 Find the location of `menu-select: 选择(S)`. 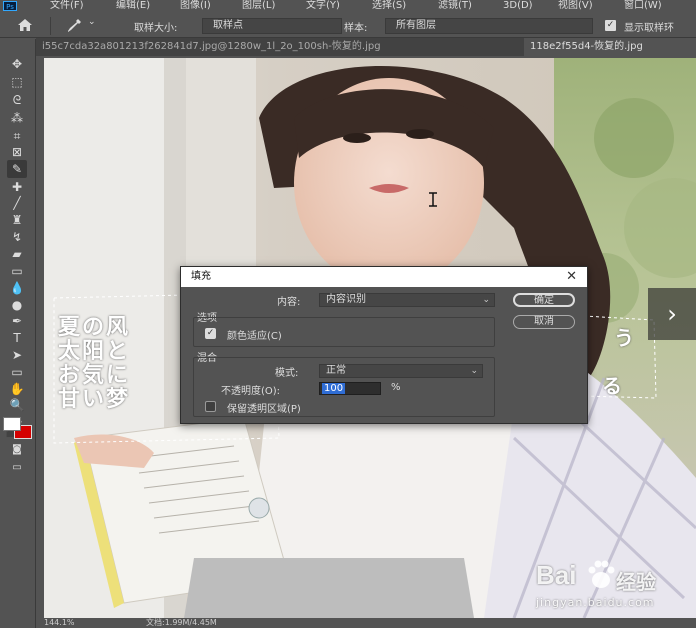

menu-select: 选择(S) is located at coordinates (389, 6).